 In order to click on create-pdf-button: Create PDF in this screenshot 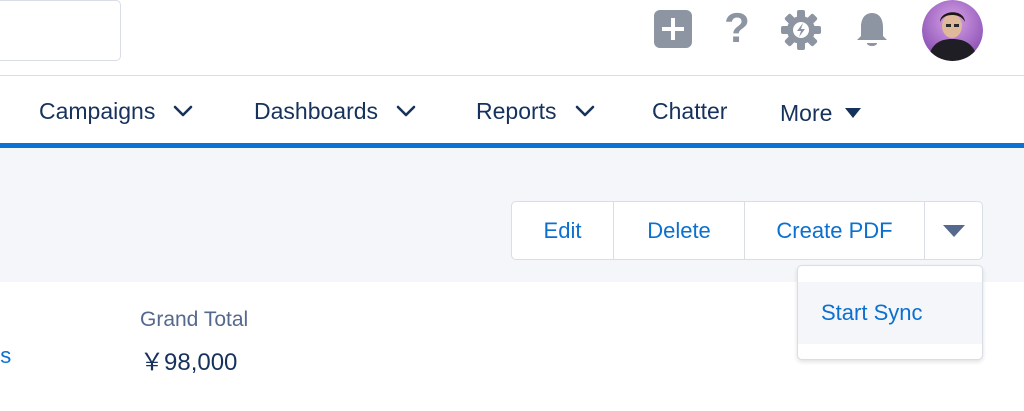, I will do `click(835, 230)`.